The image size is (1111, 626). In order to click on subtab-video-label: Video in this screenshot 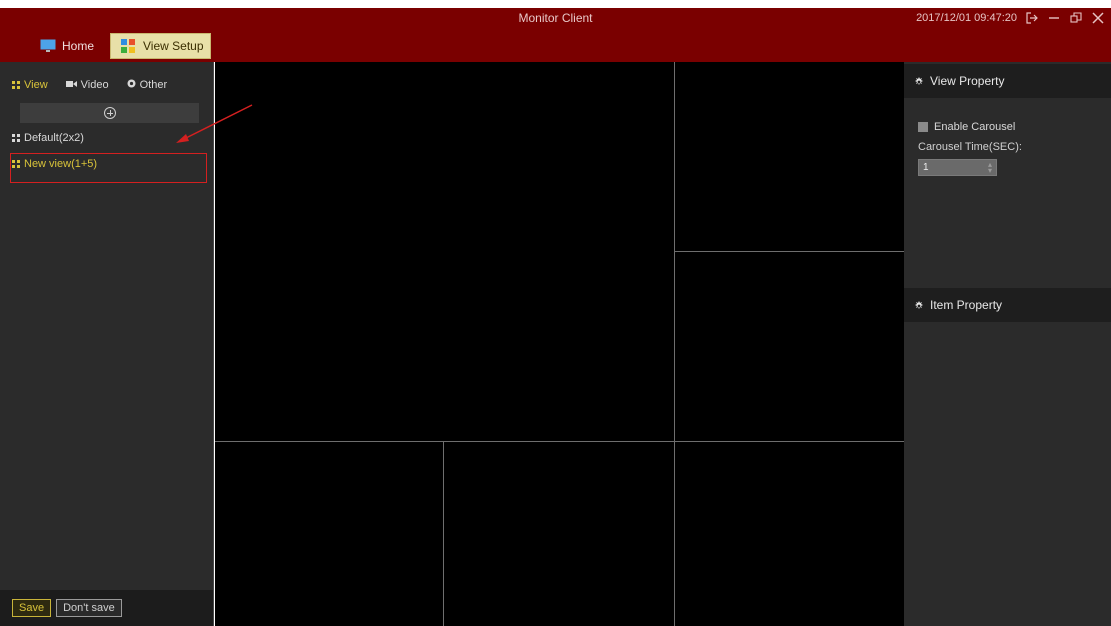, I will do `click(94, 84)`.